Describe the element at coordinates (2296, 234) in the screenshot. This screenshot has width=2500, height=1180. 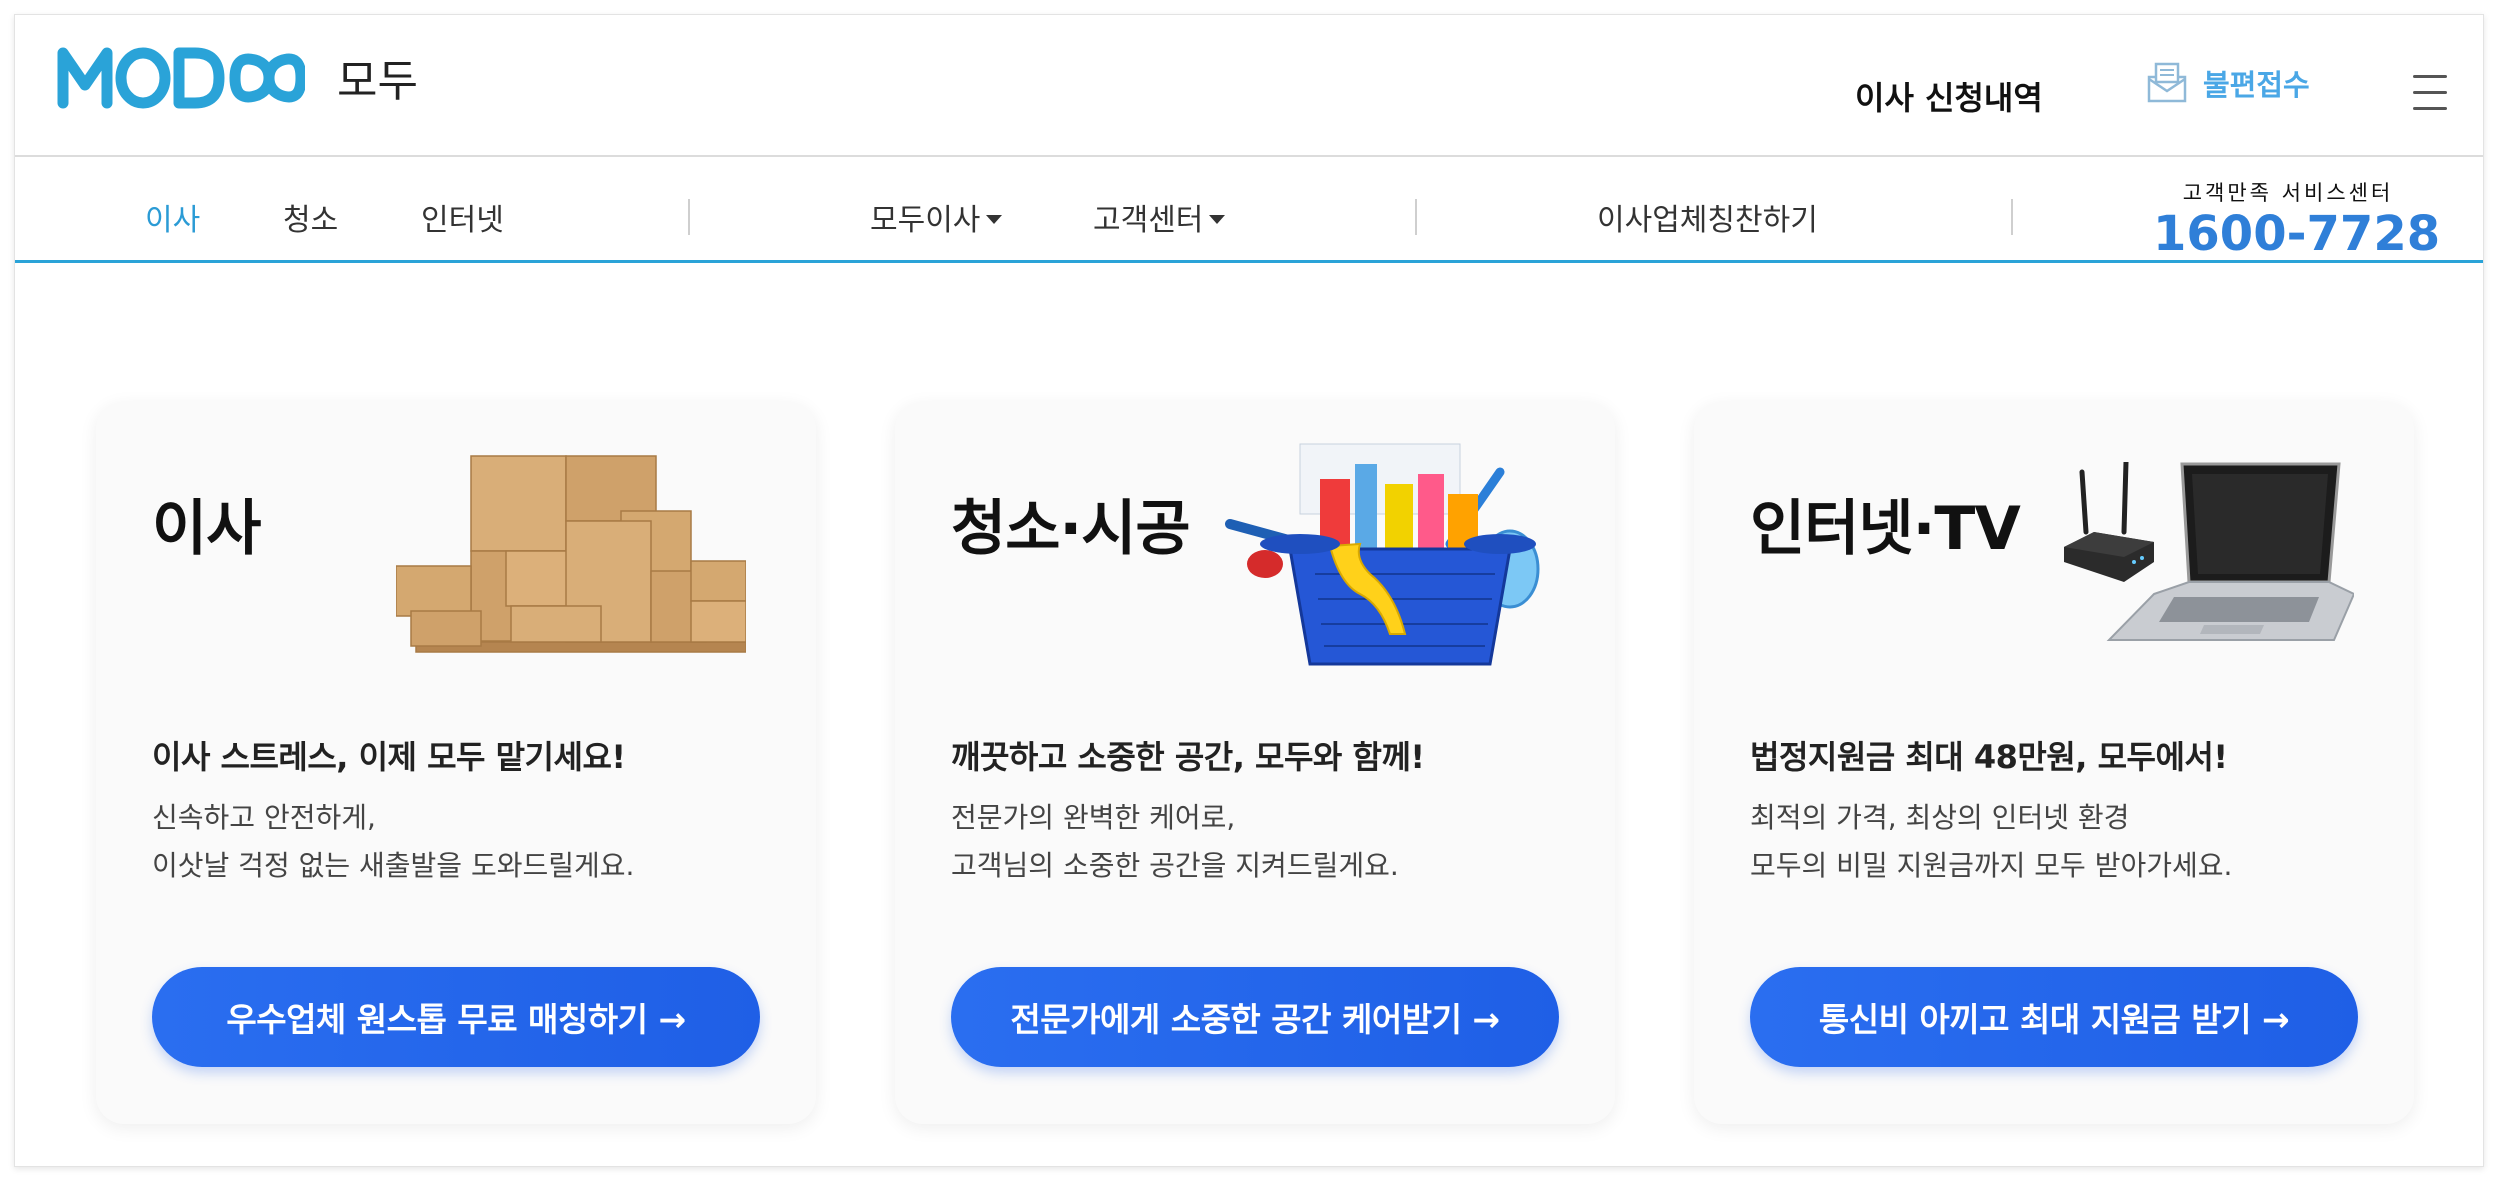
I see `customer-service-phone: 1600-7728` at that location.